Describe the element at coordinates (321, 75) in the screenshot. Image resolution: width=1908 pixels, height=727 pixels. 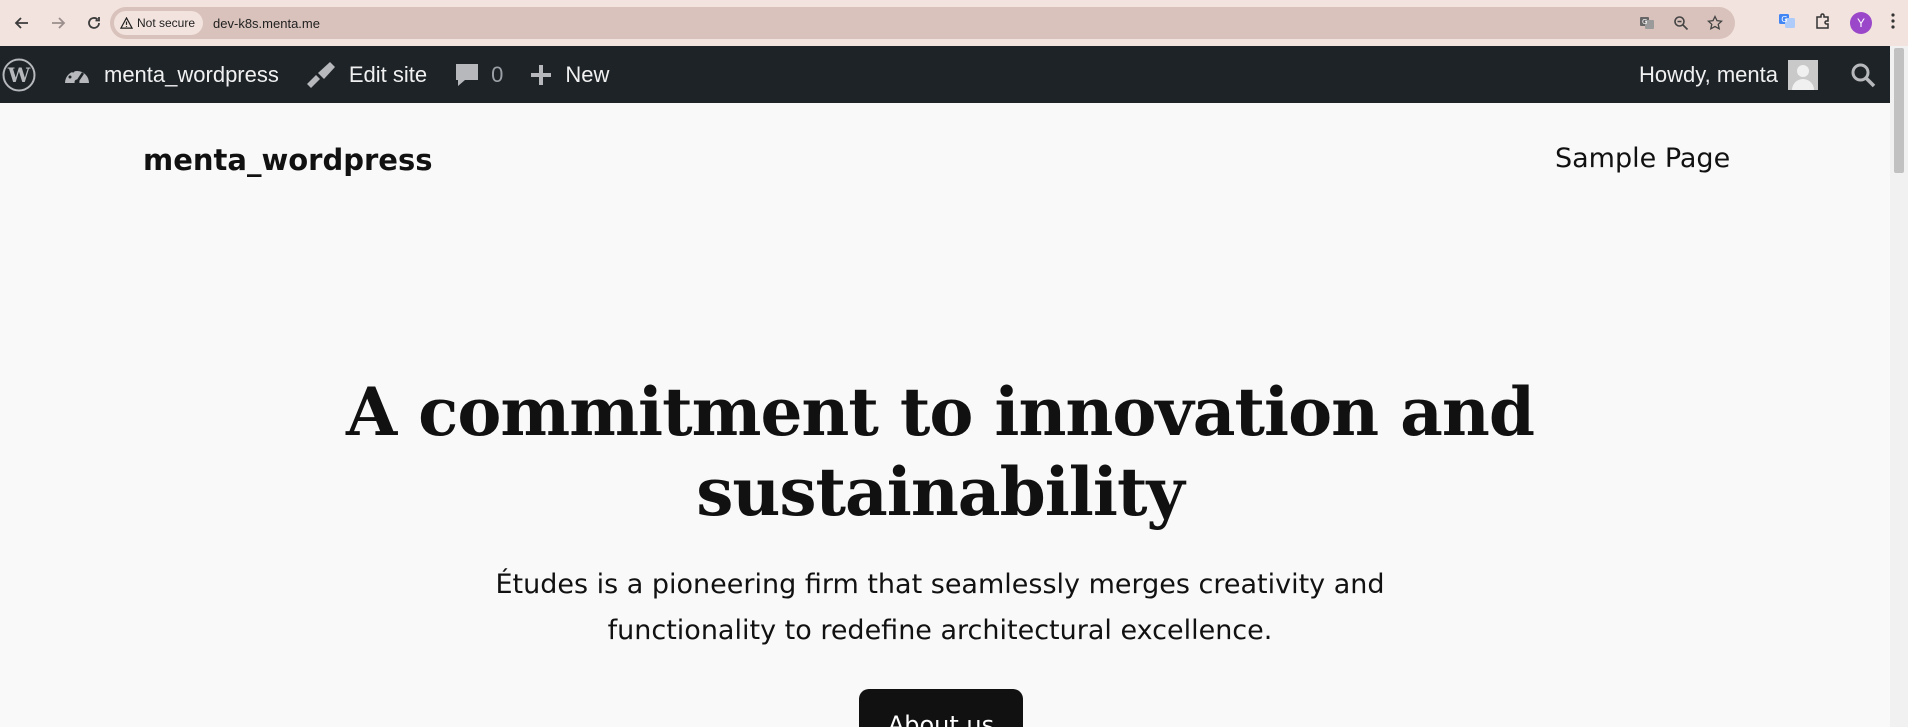
I see `paintbrush-icon` at that location.